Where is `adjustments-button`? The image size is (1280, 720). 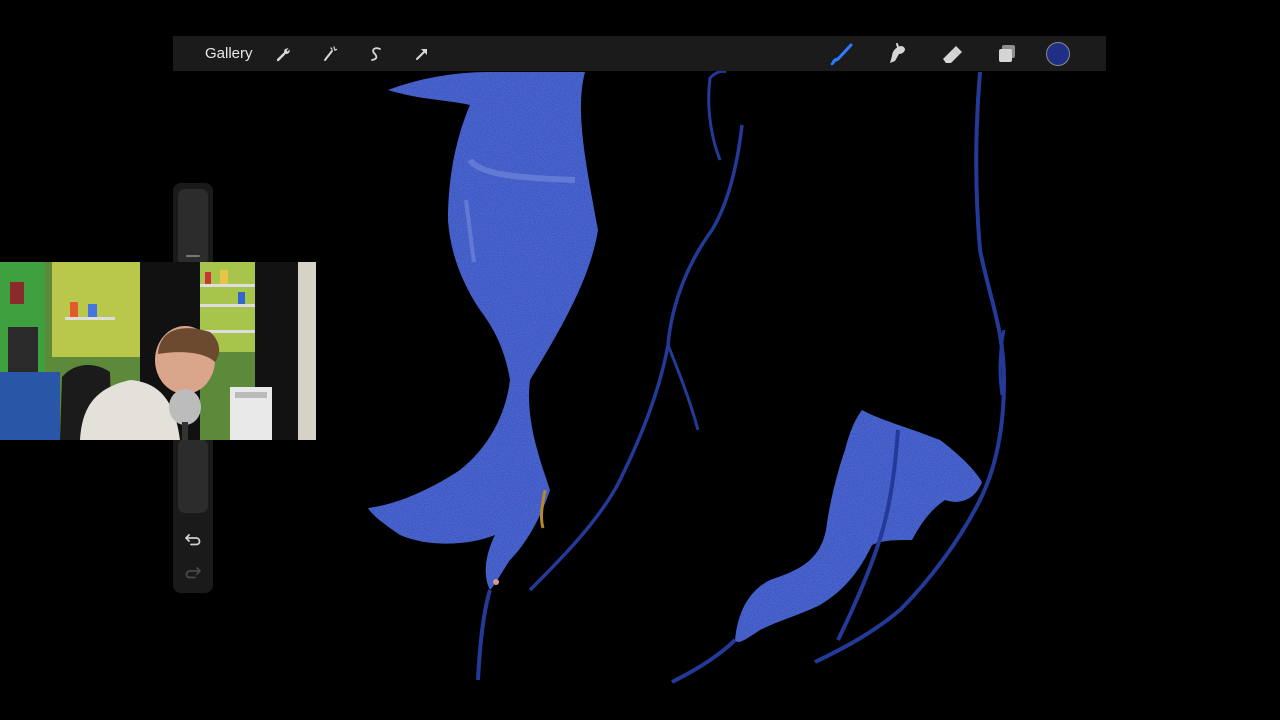 adjustments-button is located at coordinates (330, 54).